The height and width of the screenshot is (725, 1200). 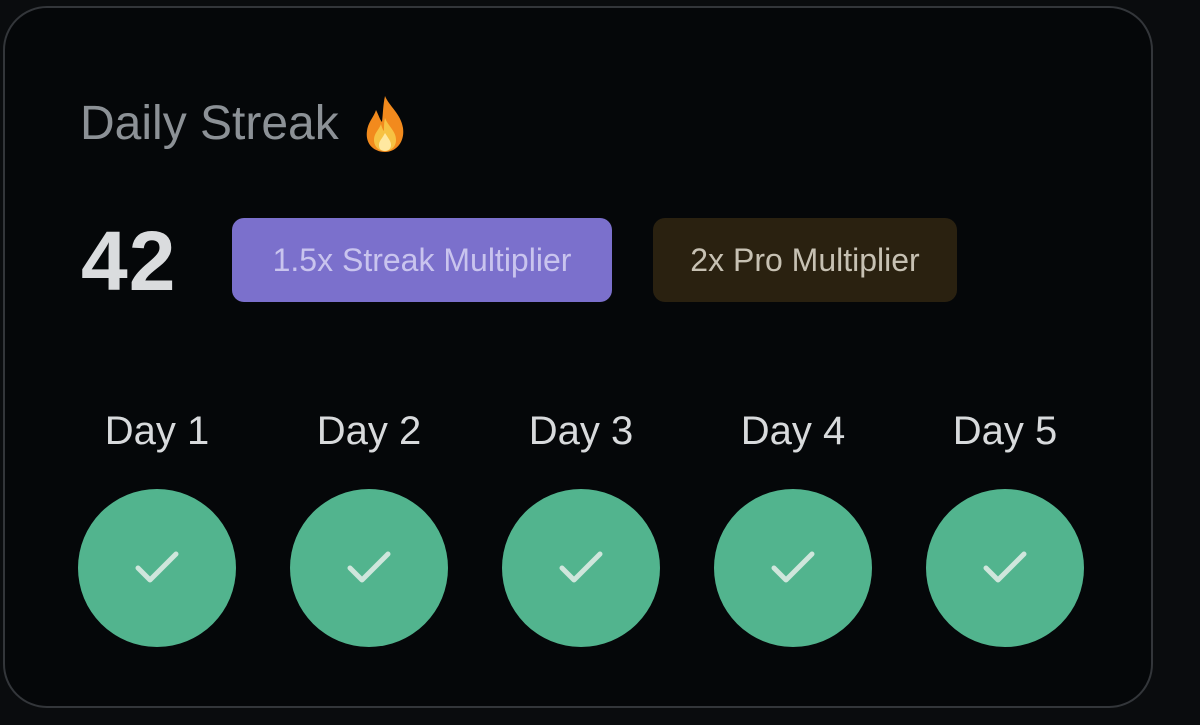 I want to click on day-item: Day 2, so click(x=369, y=525).